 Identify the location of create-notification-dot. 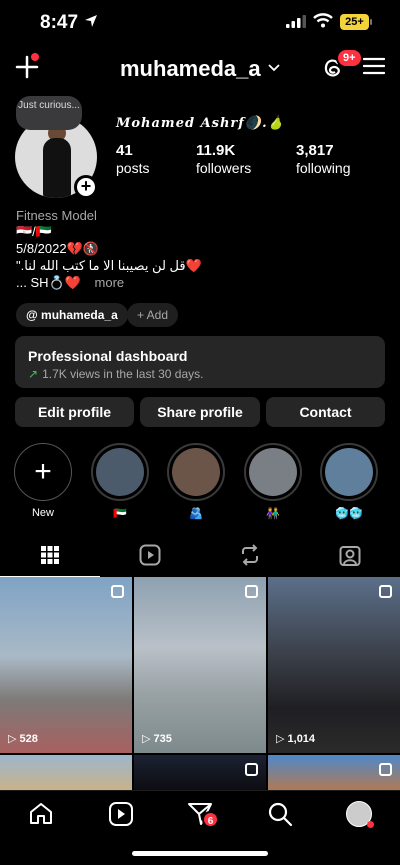
(35, 57).